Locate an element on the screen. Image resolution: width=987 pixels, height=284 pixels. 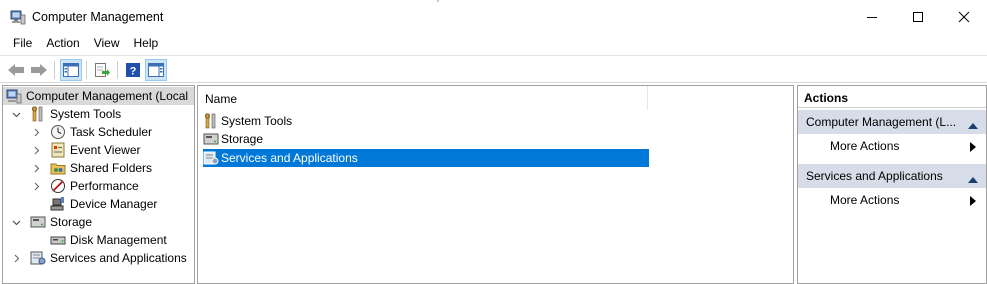
show-hide-action-pane-button is located at coordinates (156, 70).